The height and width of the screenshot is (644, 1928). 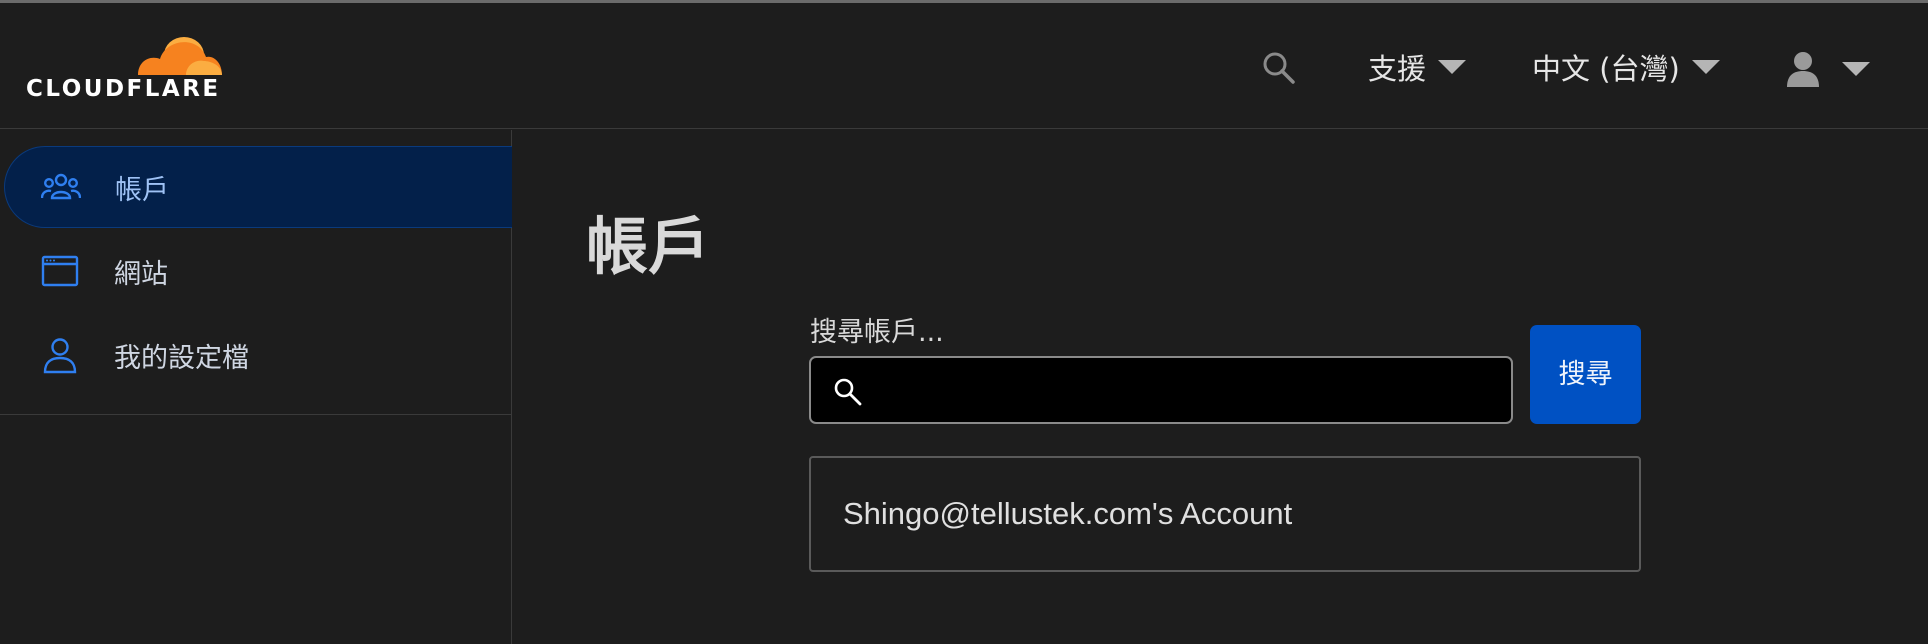 What do you see at coordinates (61, 186) in the screenshot?
I see `users-icon` at bounding box center [61, 186].